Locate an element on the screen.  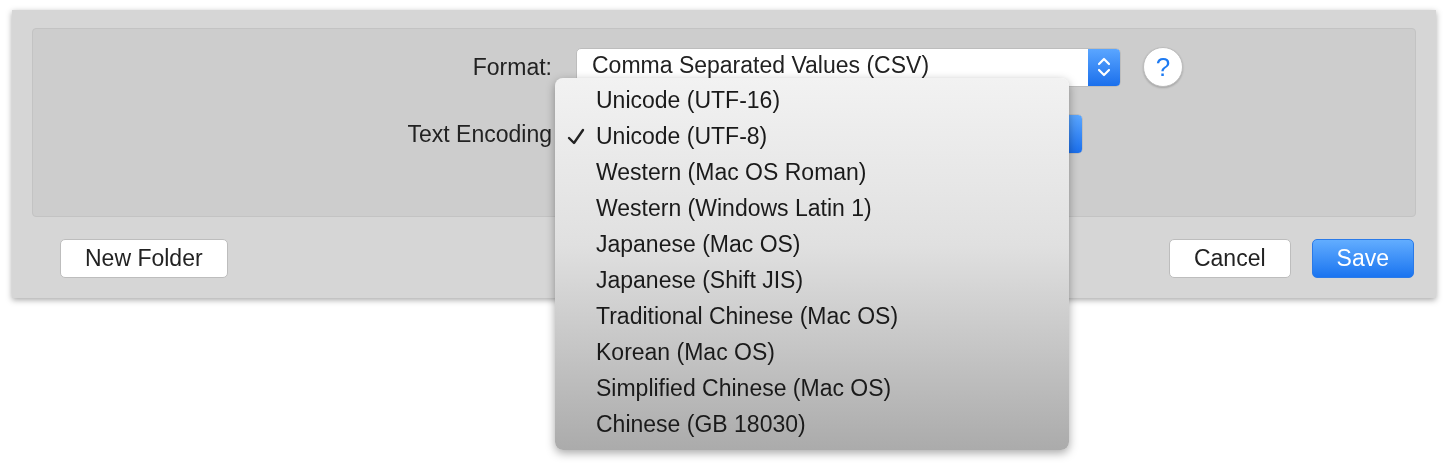
menu-item: Western (Windows Latin 1) is located at coordinates (812, 208).